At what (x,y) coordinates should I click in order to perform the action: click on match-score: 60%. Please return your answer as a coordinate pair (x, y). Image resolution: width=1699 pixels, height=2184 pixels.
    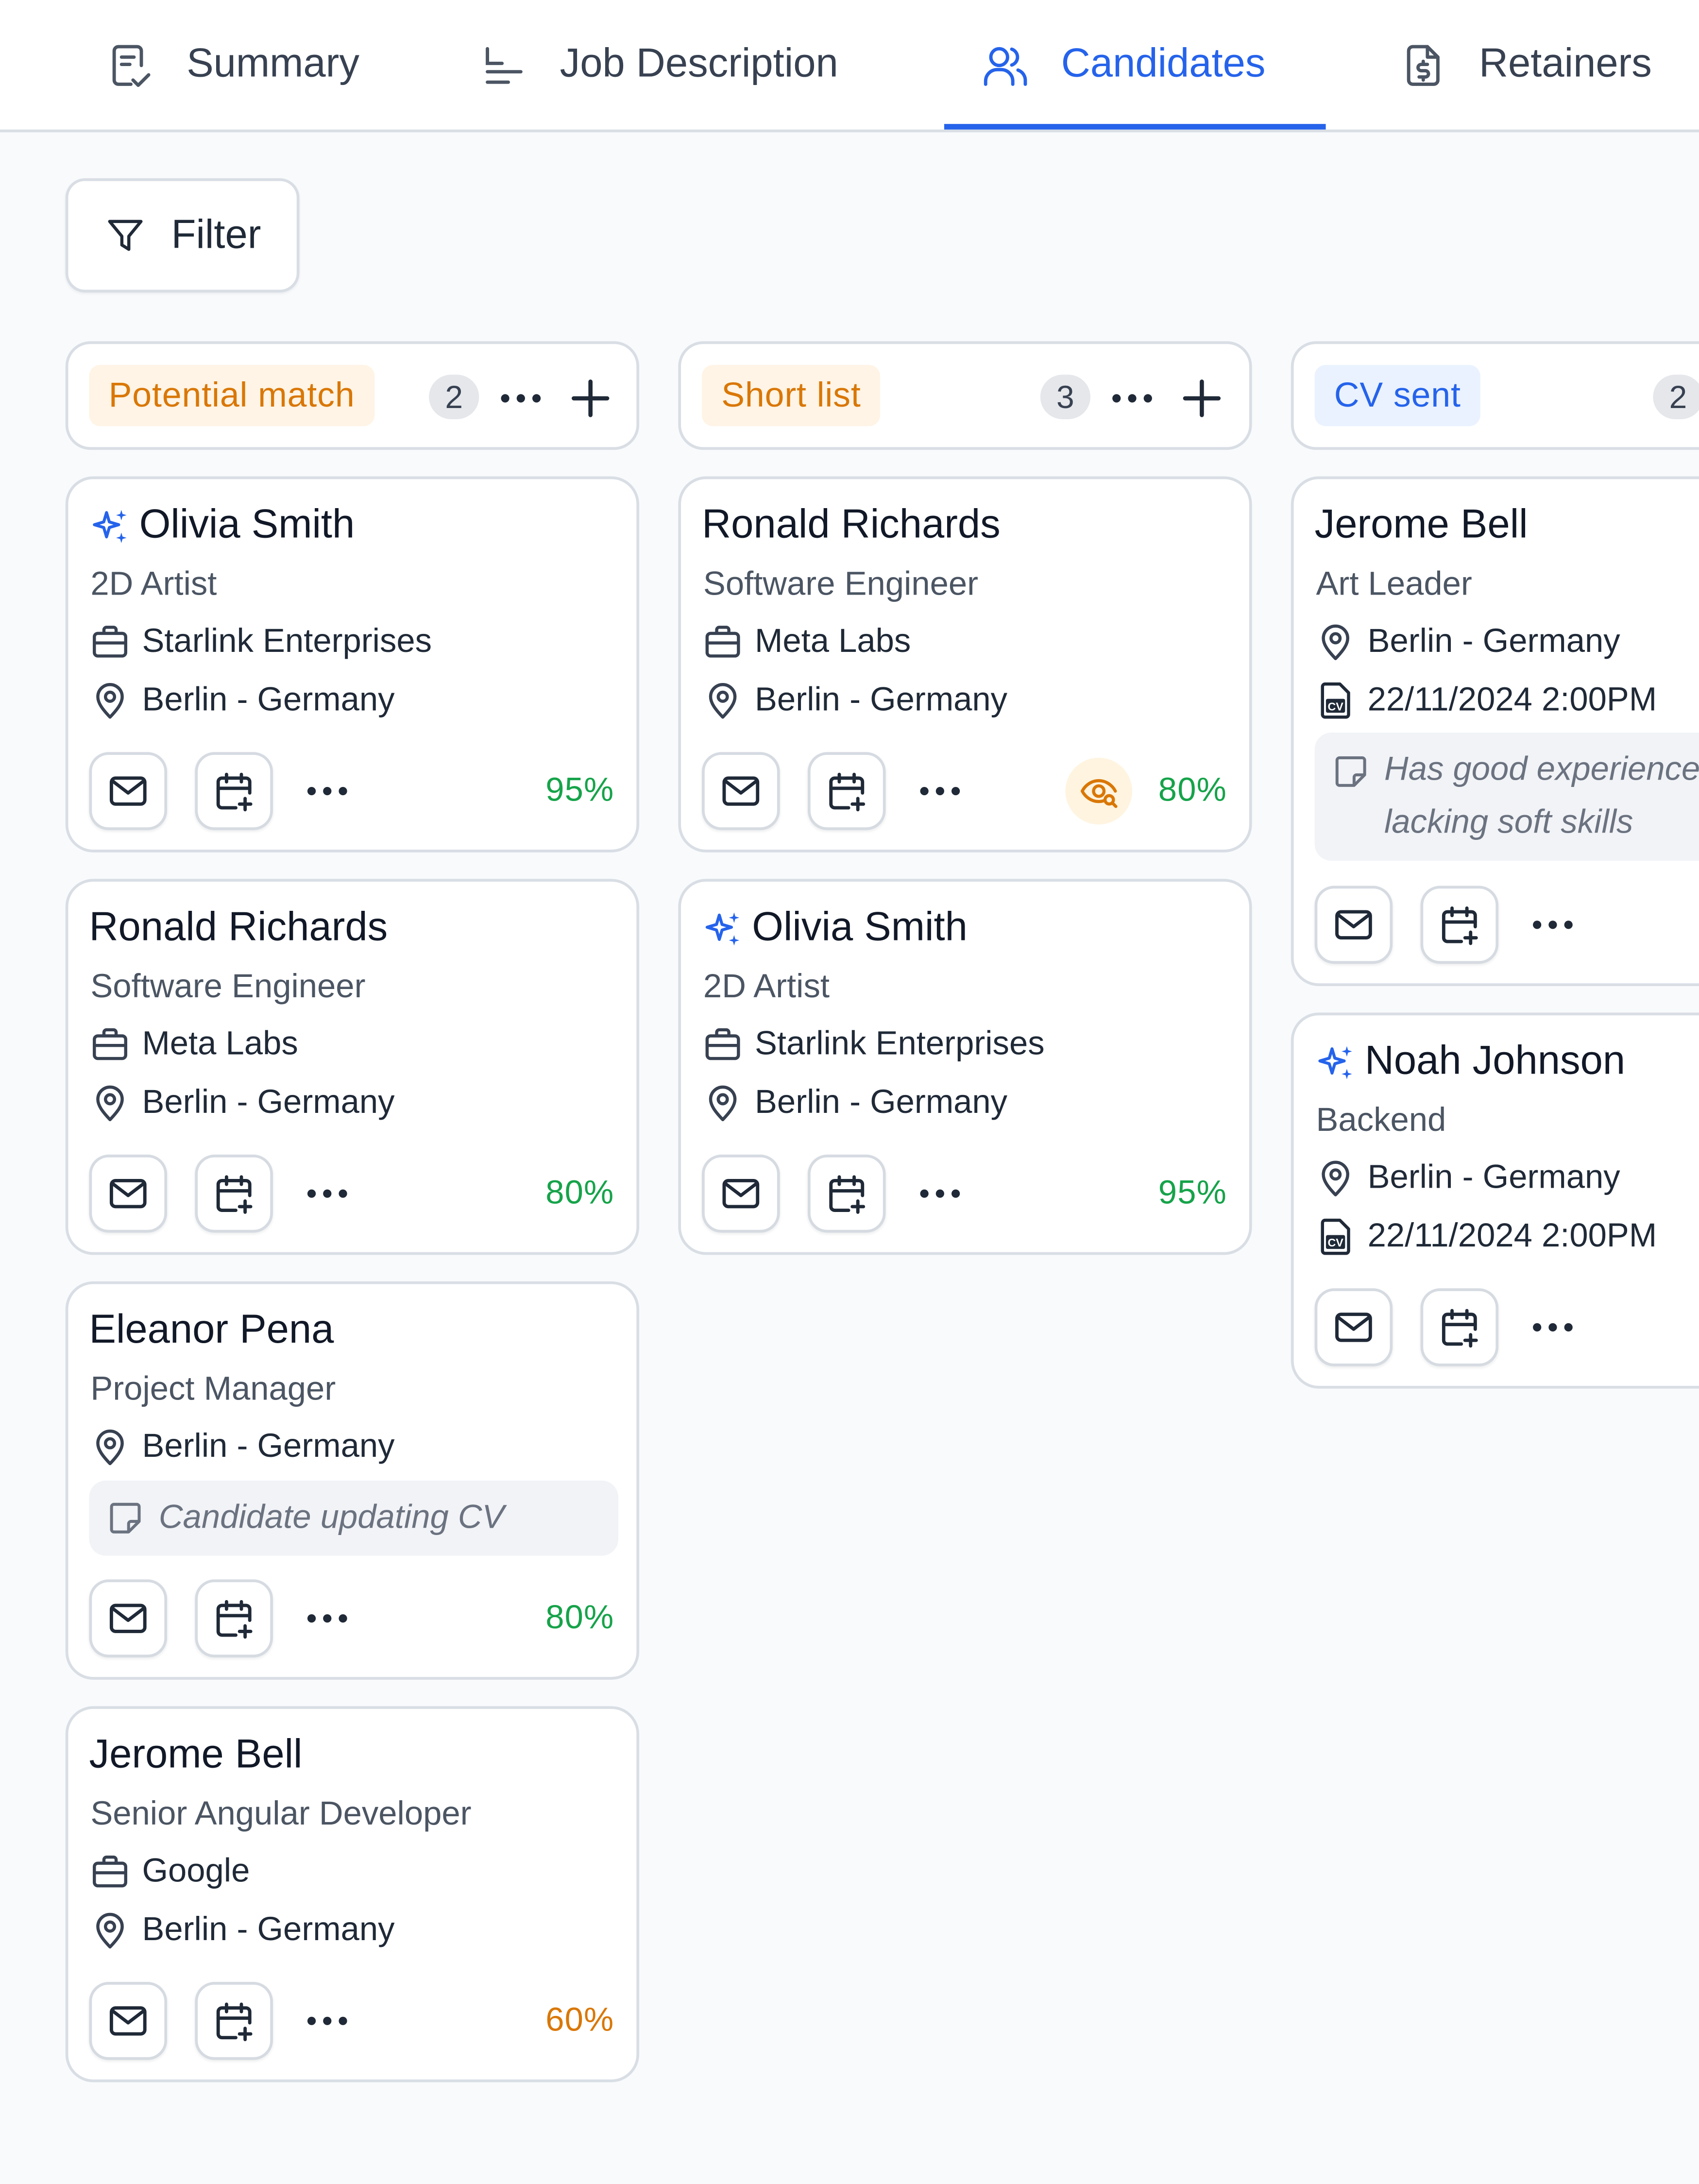
    Looking at the image, I should click on (579, 2020).